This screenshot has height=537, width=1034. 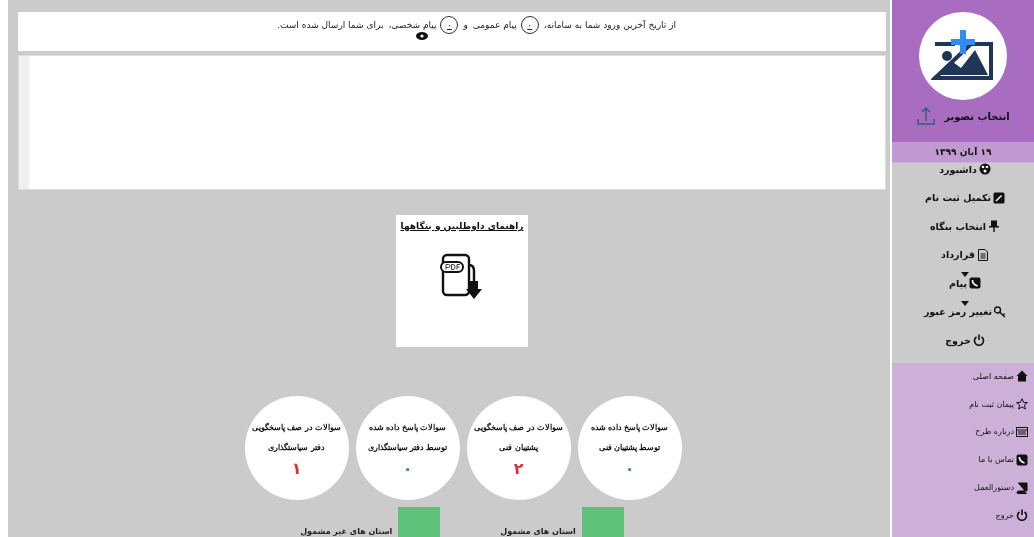 What do you see at coordinates (1001, 432) in the screenshot?
I see `menu-item: درباره طرح` at bounding box center [1001, 432].